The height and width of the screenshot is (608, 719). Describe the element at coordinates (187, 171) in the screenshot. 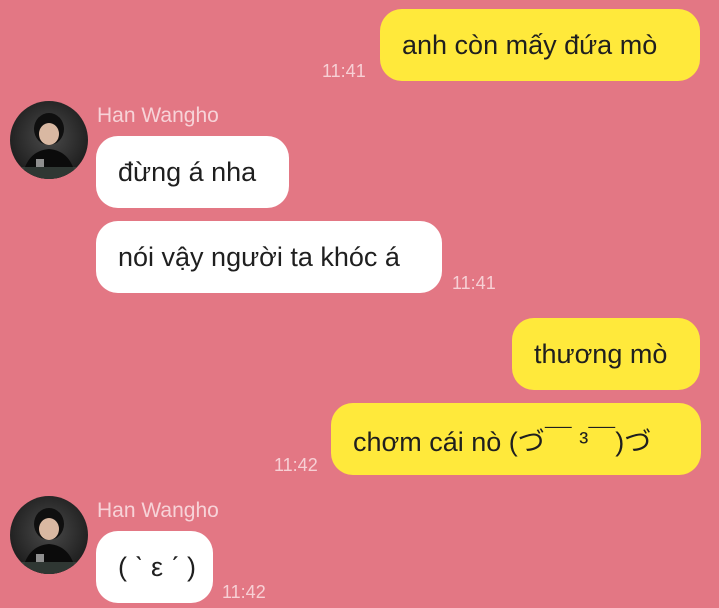

I see `message-text: đừng á nha` at that location.